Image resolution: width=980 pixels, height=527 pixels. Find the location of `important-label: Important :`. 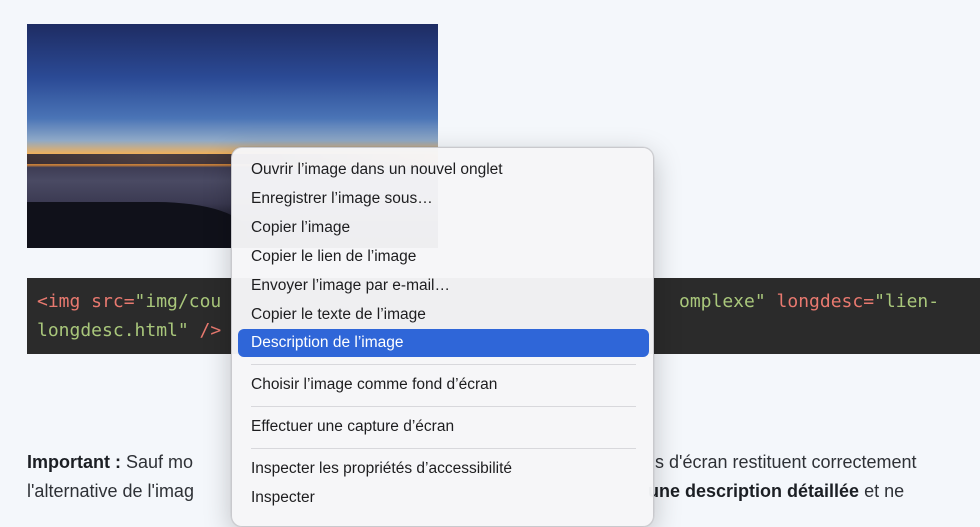

important-label: Important : is located at coordinates (74, 462).